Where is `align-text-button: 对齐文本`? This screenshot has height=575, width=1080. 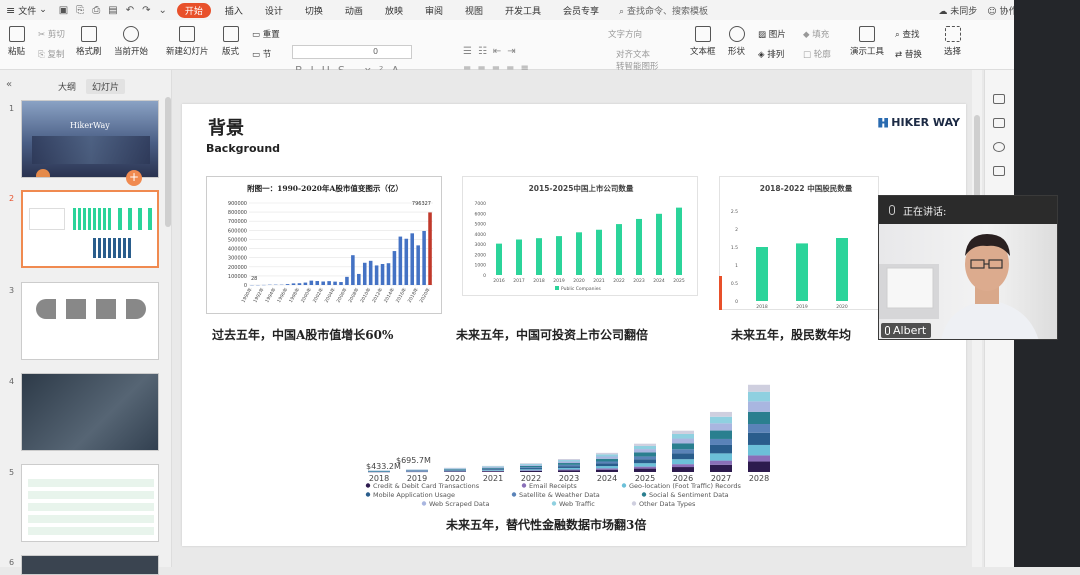 align-text-button: 对齐文本 is located at coordinates (633, 54).